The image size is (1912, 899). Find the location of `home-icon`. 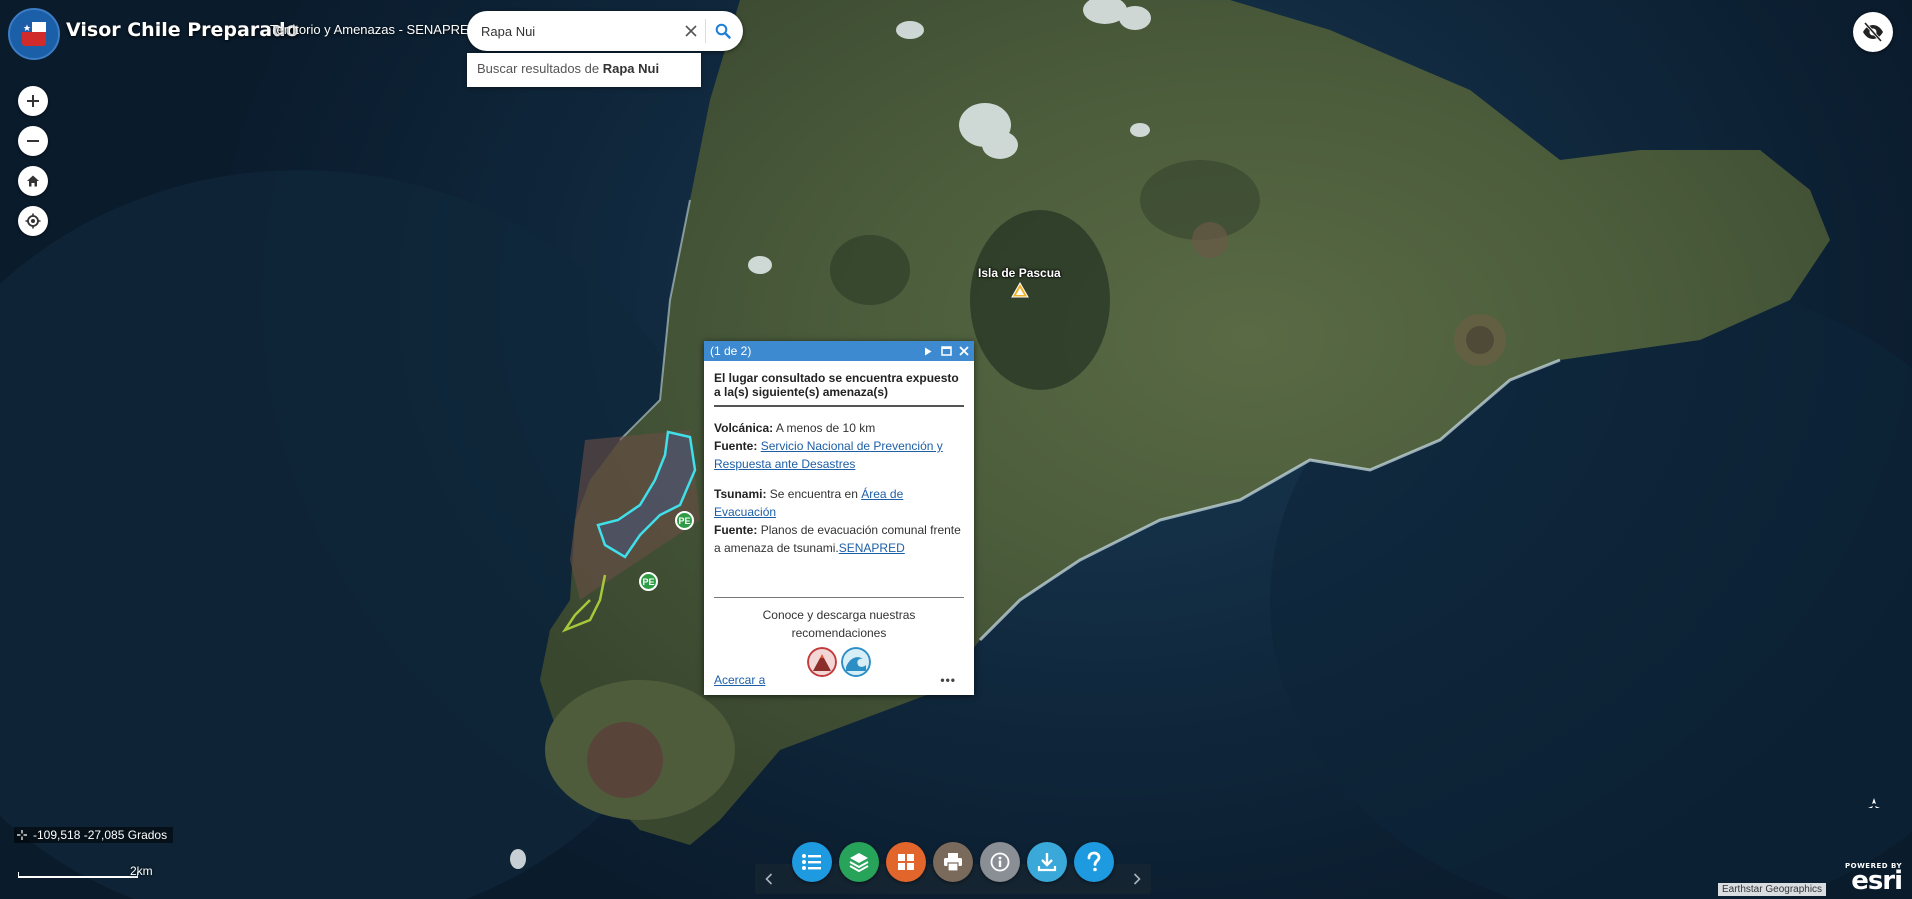

home-icon is located at coordinates (33, 181).